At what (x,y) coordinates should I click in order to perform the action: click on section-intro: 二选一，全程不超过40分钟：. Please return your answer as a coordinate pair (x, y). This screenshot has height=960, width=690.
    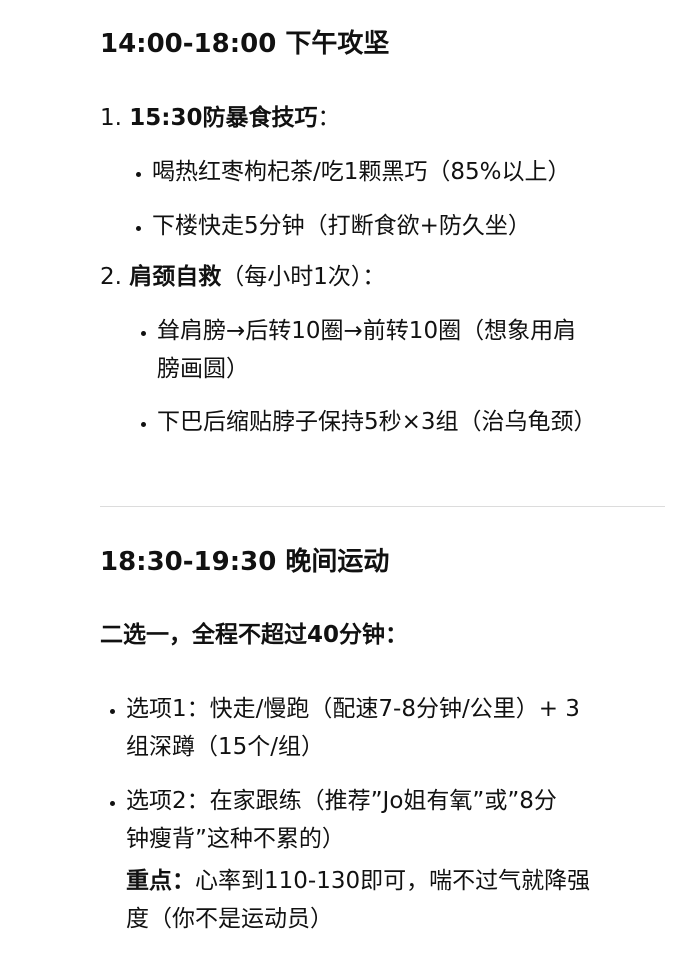
    Looking at the image, I should click on (254, 635).